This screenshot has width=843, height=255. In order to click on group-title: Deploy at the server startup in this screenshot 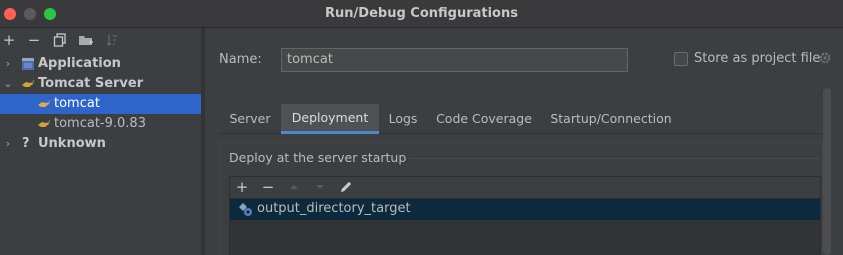, I will do `click(321, 157)`.